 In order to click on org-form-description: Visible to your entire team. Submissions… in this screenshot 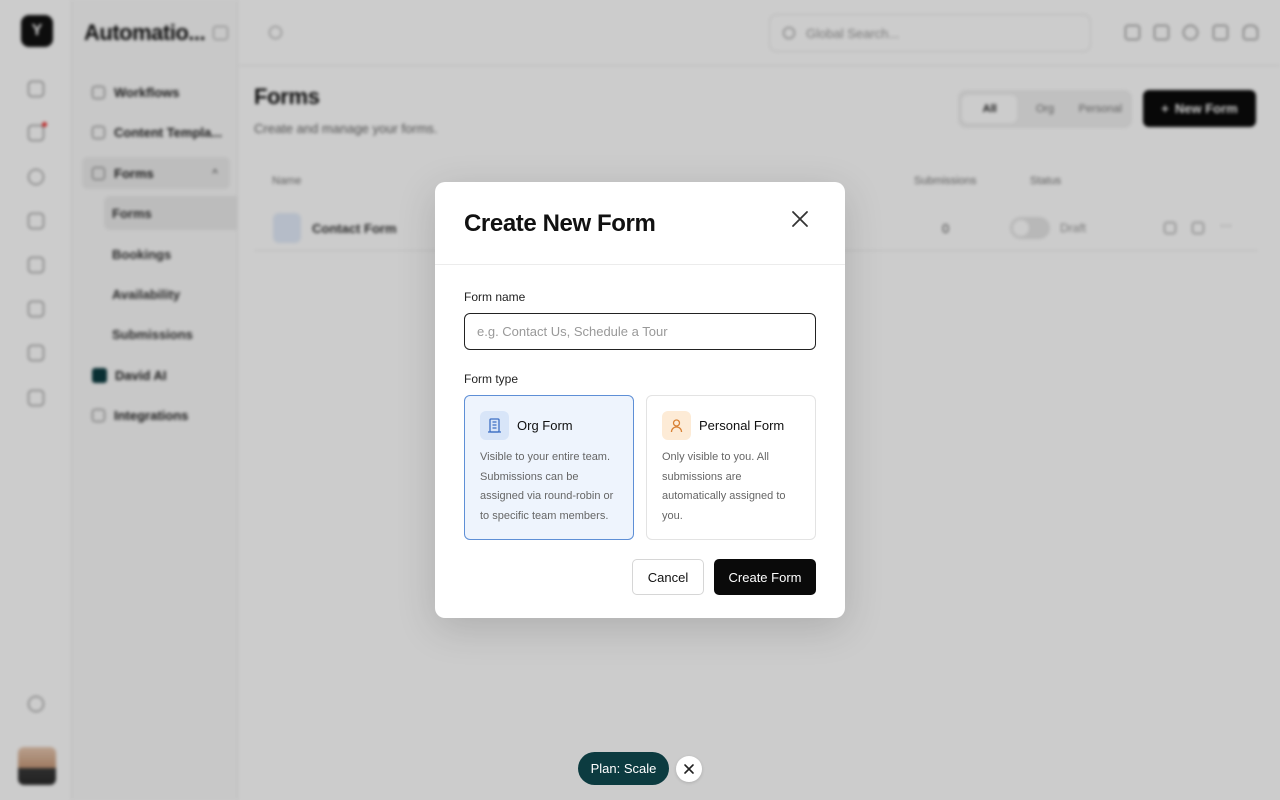, I will do `click(547, 486)`.